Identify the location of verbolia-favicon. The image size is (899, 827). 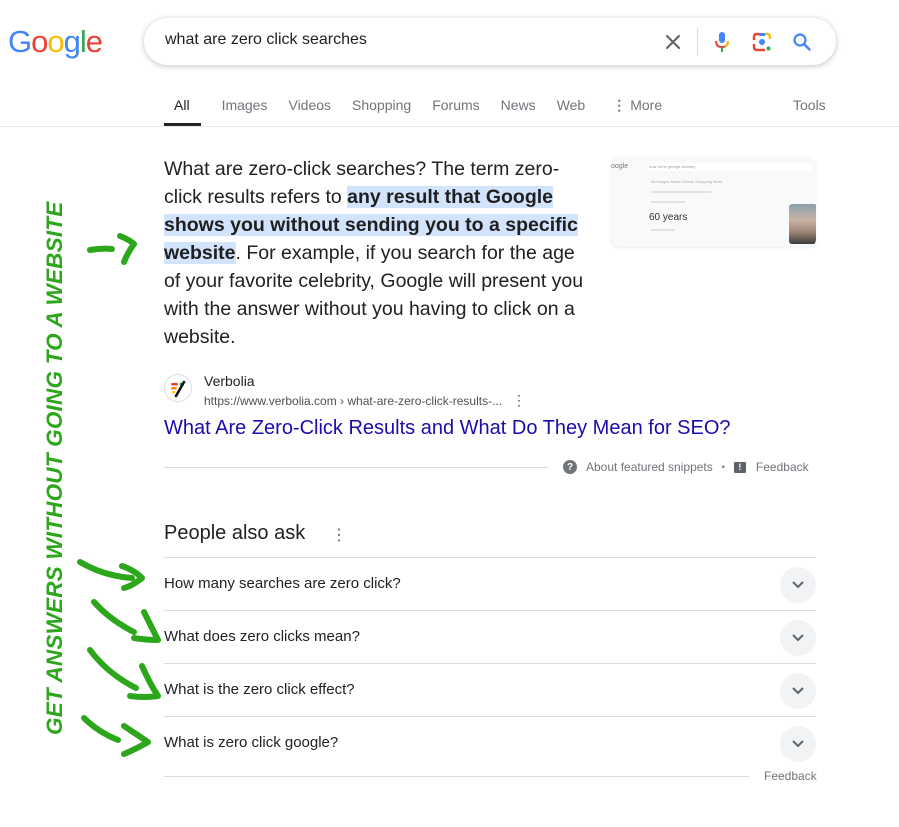
(178, 388).